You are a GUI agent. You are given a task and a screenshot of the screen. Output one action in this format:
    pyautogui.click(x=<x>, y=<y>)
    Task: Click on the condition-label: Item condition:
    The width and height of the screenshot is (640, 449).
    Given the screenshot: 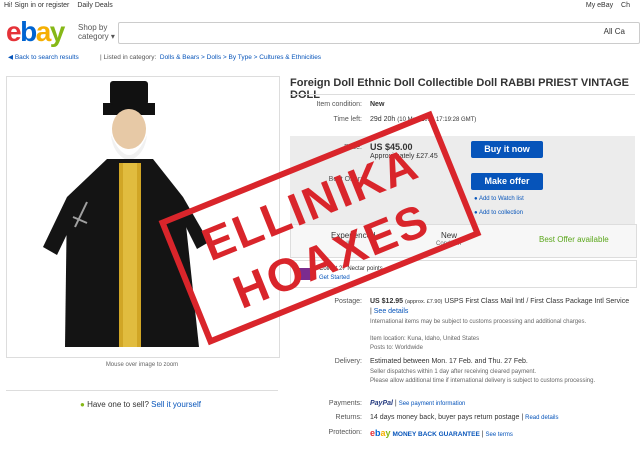 What is the action you would take?
    pyautogui.click(x=339, y=104)
    